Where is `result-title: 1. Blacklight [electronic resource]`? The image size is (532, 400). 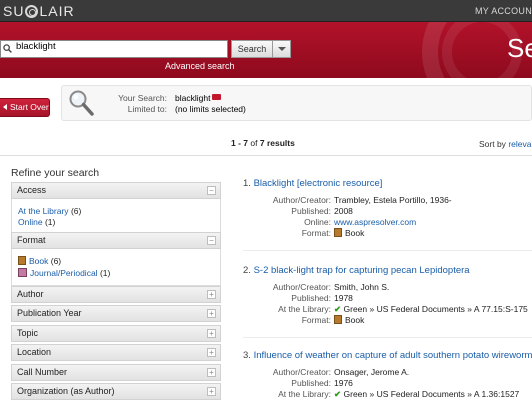 result-title: 1. Blacklight [electronic resource] is located at coordinates (312, 183).